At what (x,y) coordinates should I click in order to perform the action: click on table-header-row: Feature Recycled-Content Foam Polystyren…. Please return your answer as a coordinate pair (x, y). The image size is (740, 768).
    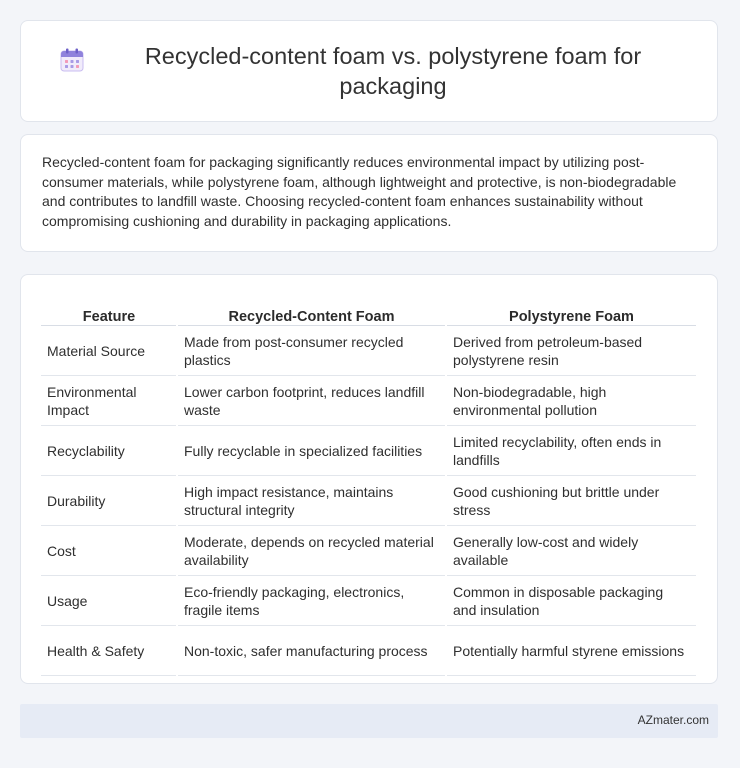
    Looking at the image, I should click on (369, 310).